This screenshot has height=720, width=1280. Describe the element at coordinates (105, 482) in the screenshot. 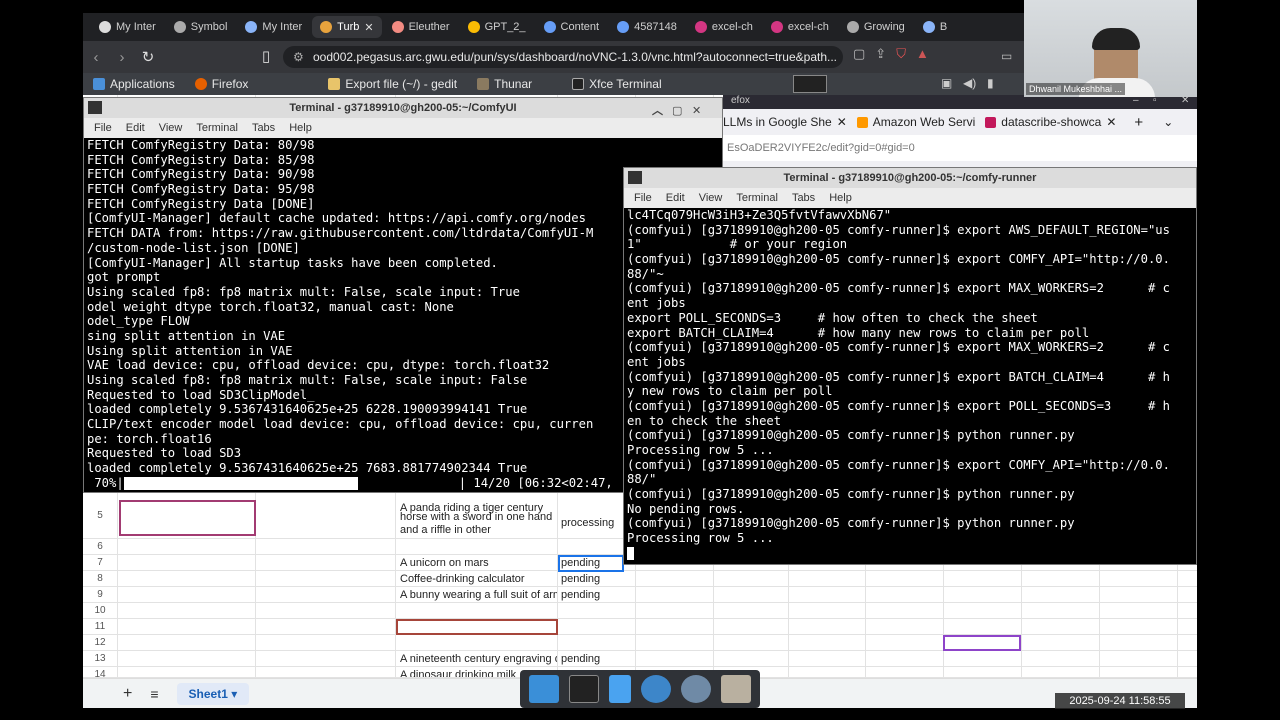

I see `progress-percent: 70%|` at that location.